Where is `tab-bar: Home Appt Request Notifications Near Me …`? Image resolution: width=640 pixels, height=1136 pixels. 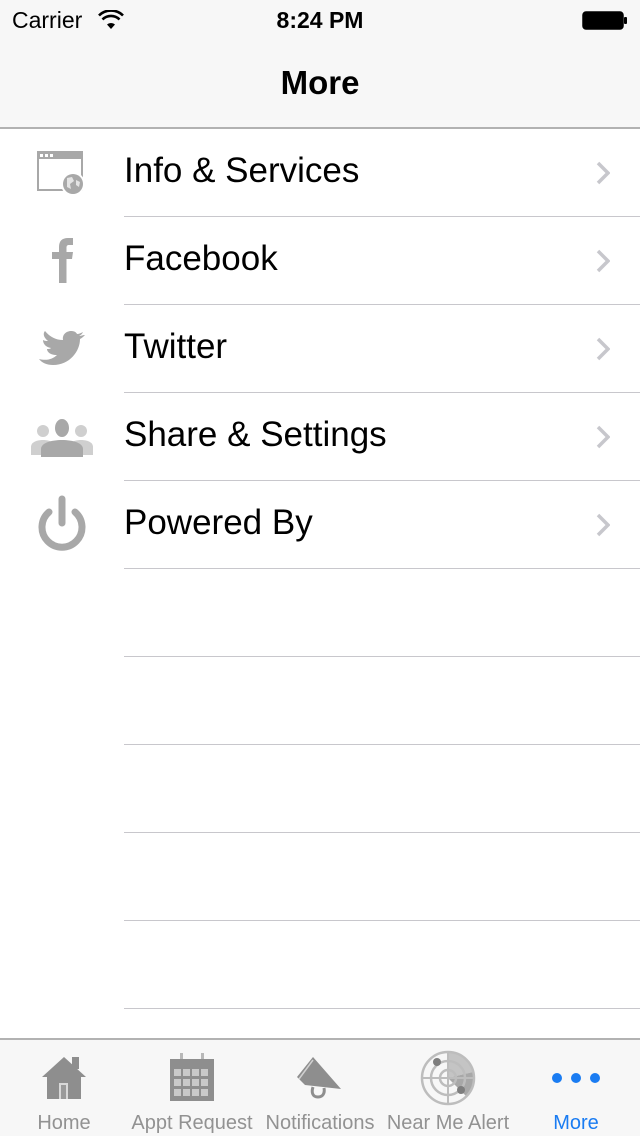 tab-bar: Home Appt Request Notifications Near Me … is located at coordinates (320, 1087).